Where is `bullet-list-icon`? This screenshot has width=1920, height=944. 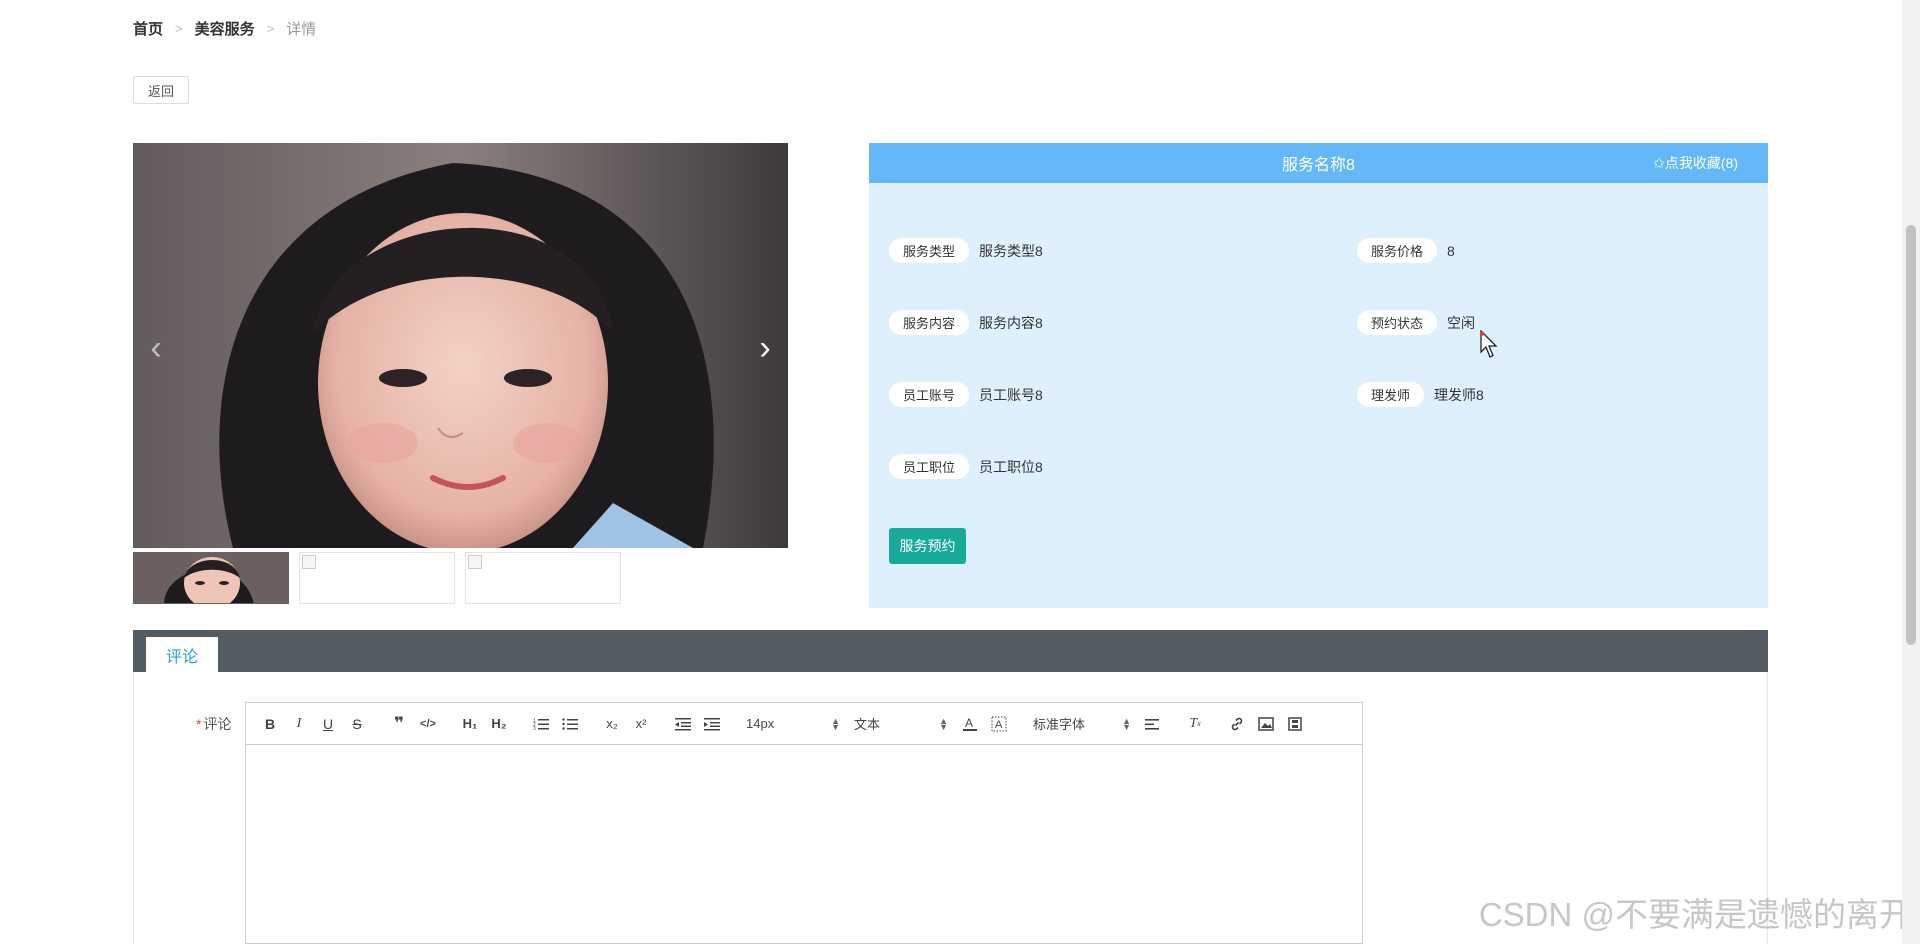
bullet-list-icon is located at coordinates (570, 724).